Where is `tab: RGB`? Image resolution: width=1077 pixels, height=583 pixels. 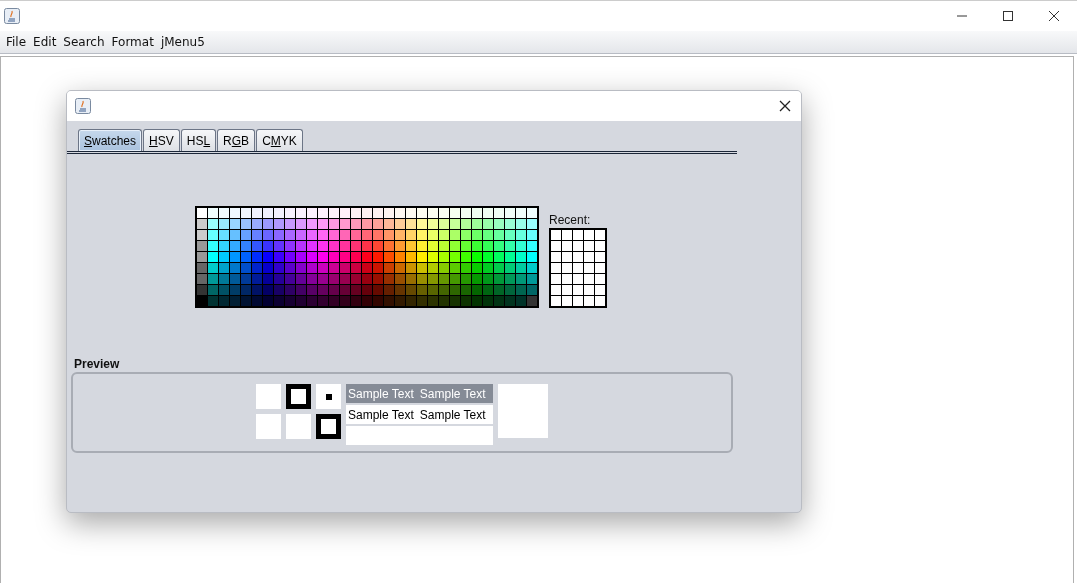
tab: RGB is located at coordinates (236, 140).